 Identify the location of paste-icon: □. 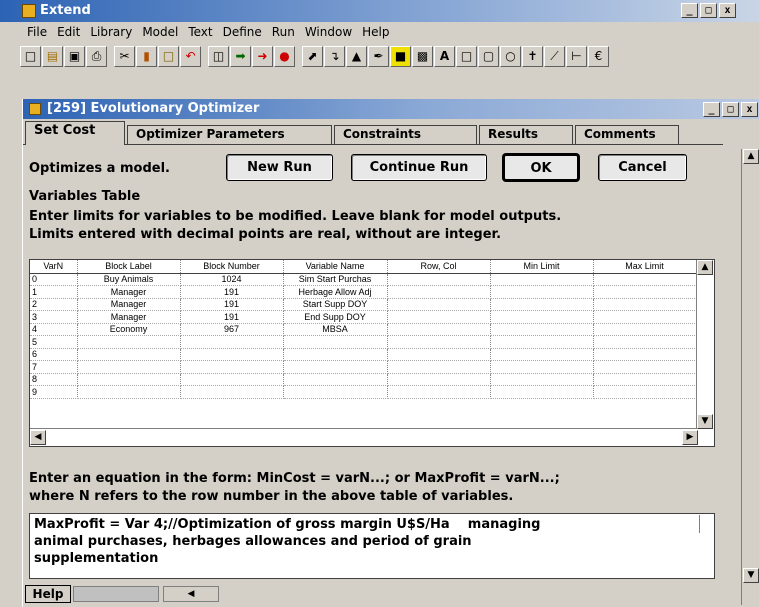
(168, 56).